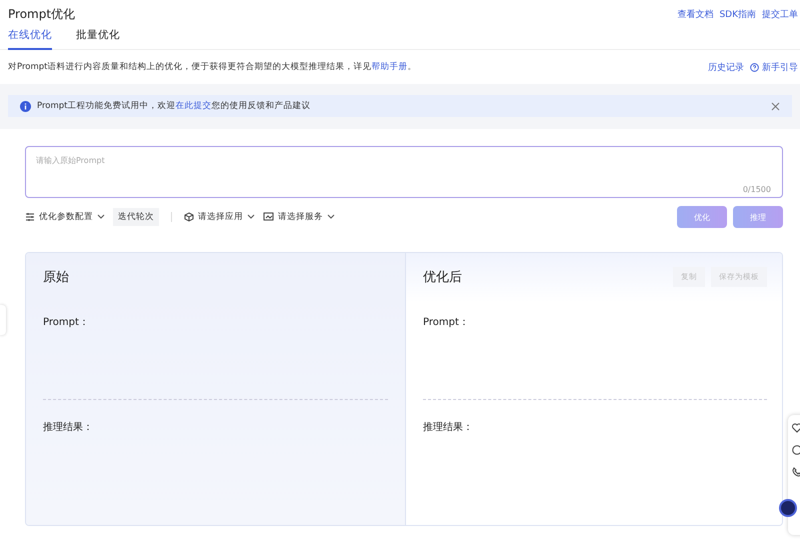 The image size is (800, 541). I want to click on info-icon, so click(25, 106).